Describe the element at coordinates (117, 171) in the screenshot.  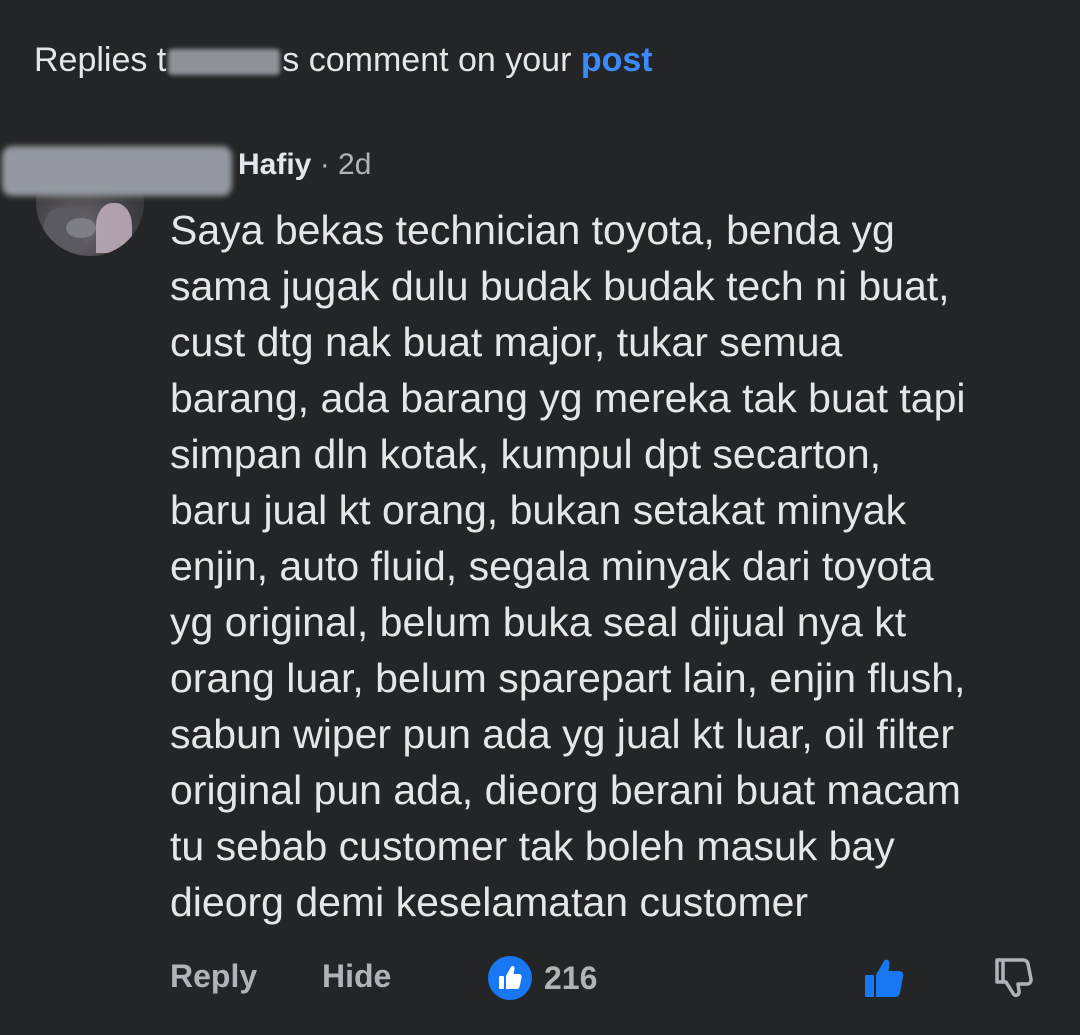
I see `redacted-author-name` at that location.